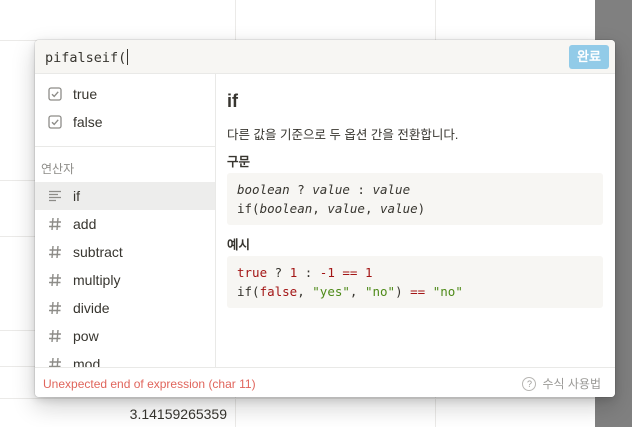 Image resolution: width=632 pixels, height=427 pixels. What do you see at coordinates (325, 57) in the screenshot?
I see `formula-bar: pifalseif( 완료` at bounding box center [325, 57].